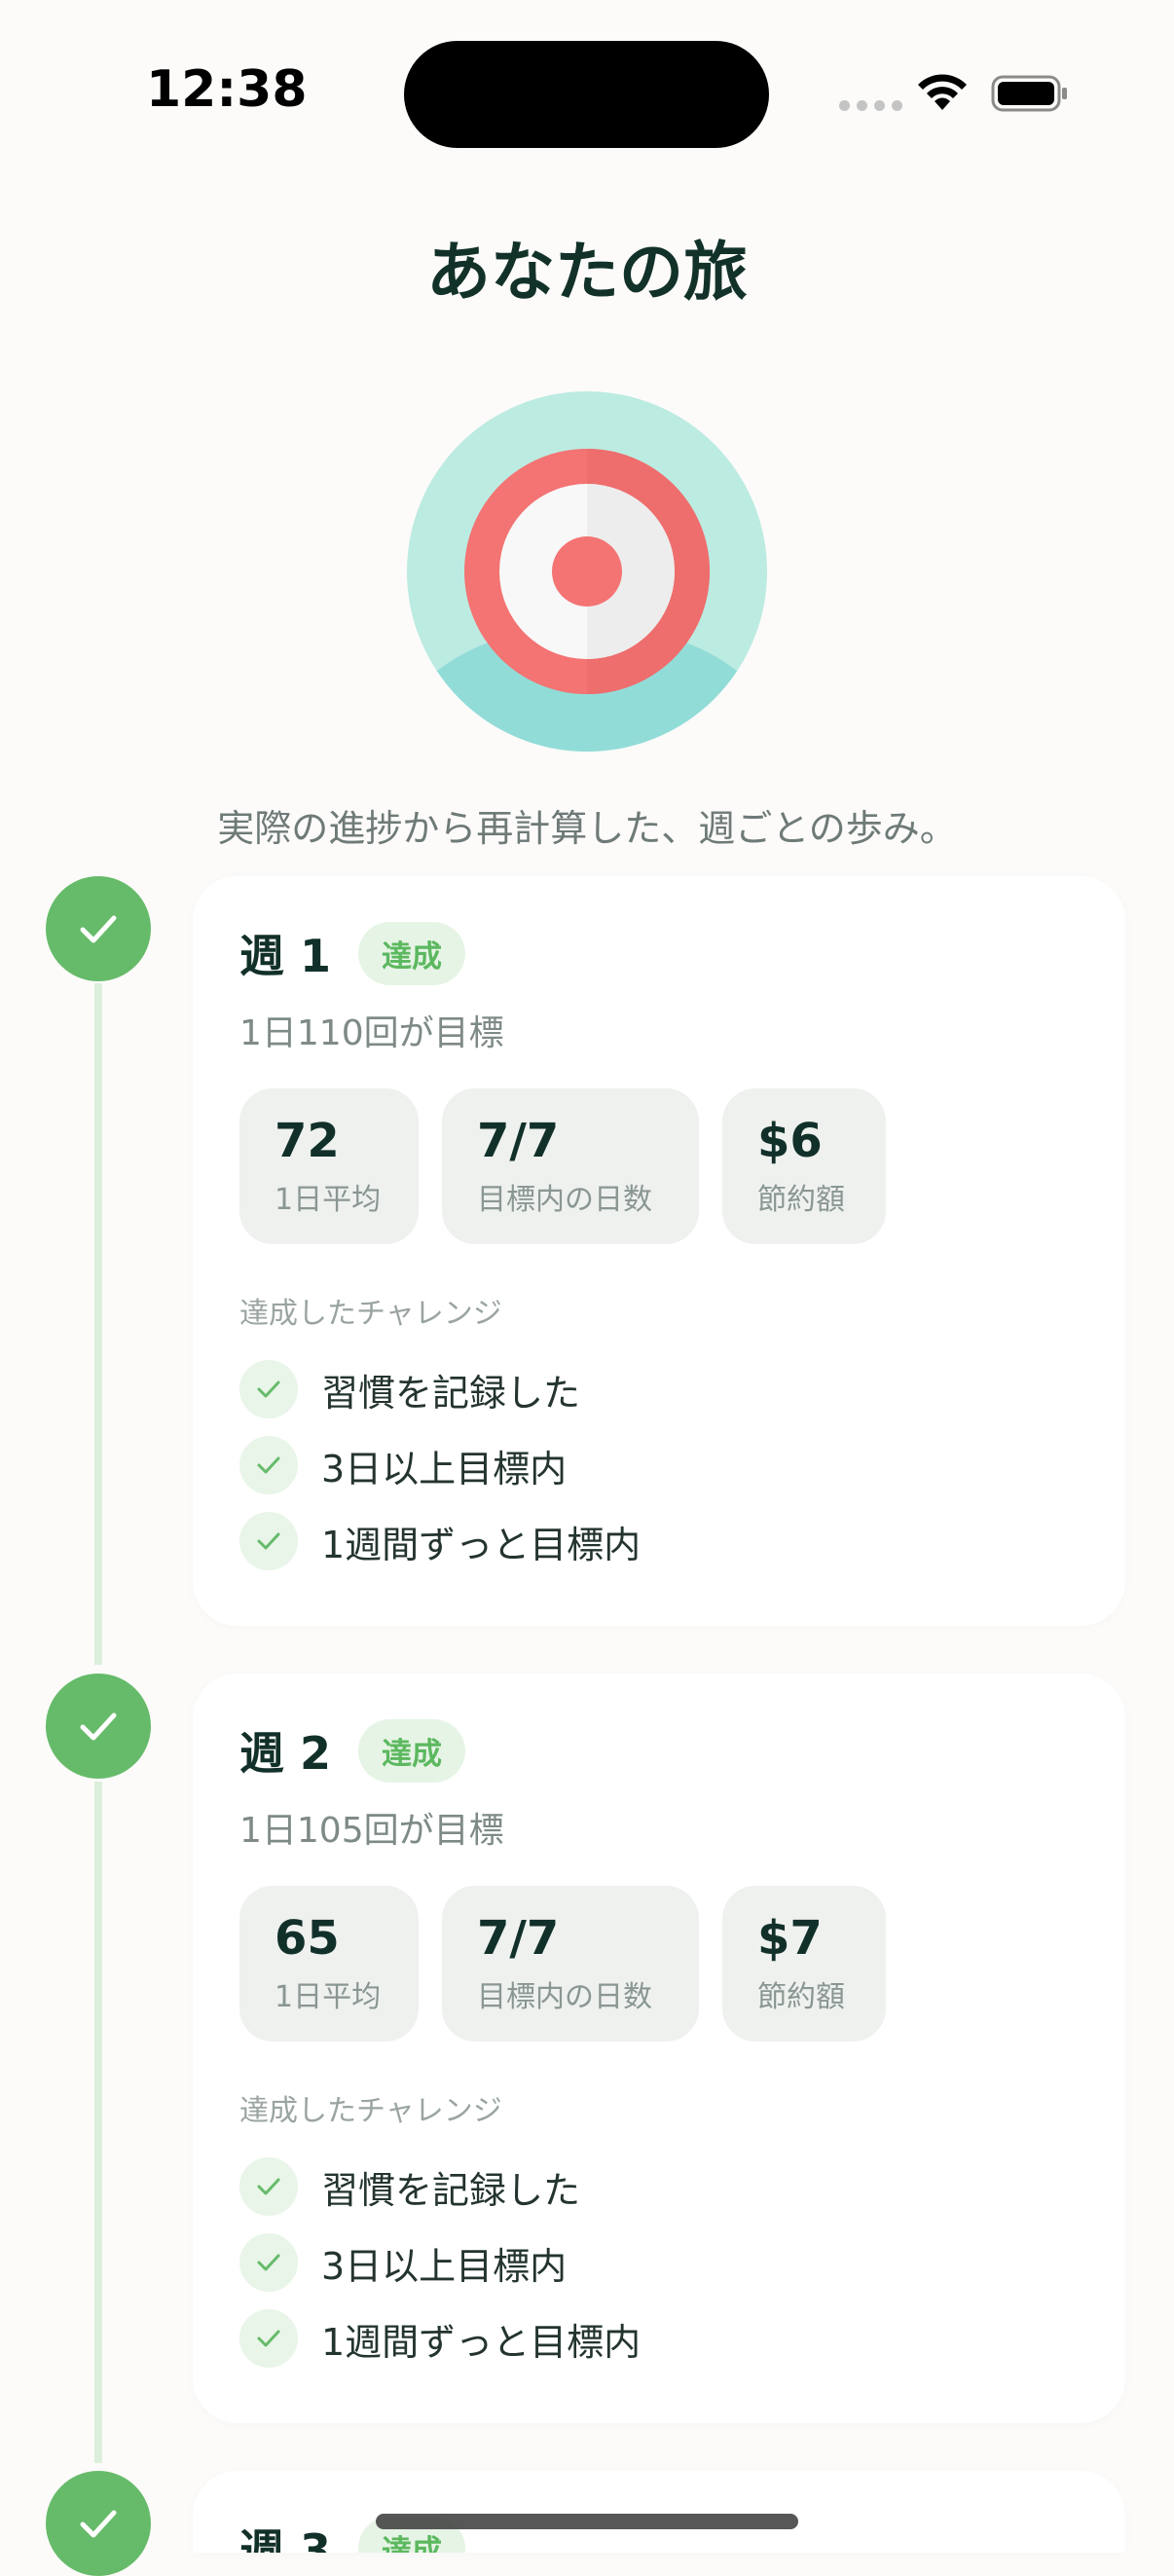 This screenshot has width=1174, height=2576. I want to click on status-time: 12:38, so click(227, 89).